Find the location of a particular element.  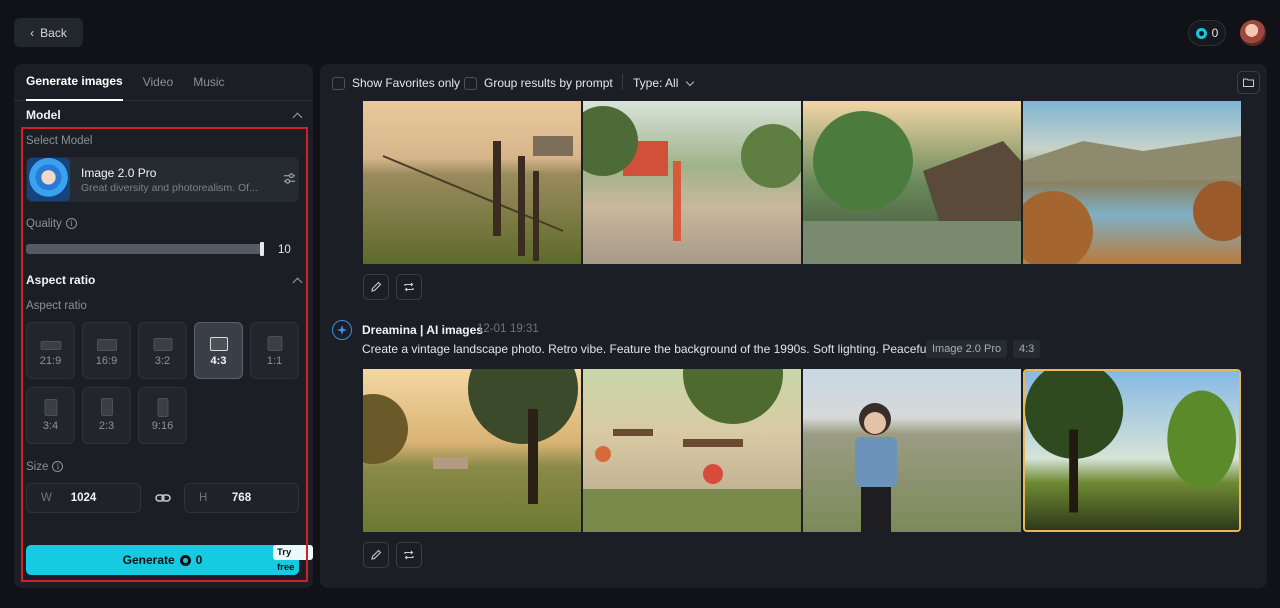

try-free-badge: Try free is located at coordinates (293, 559).